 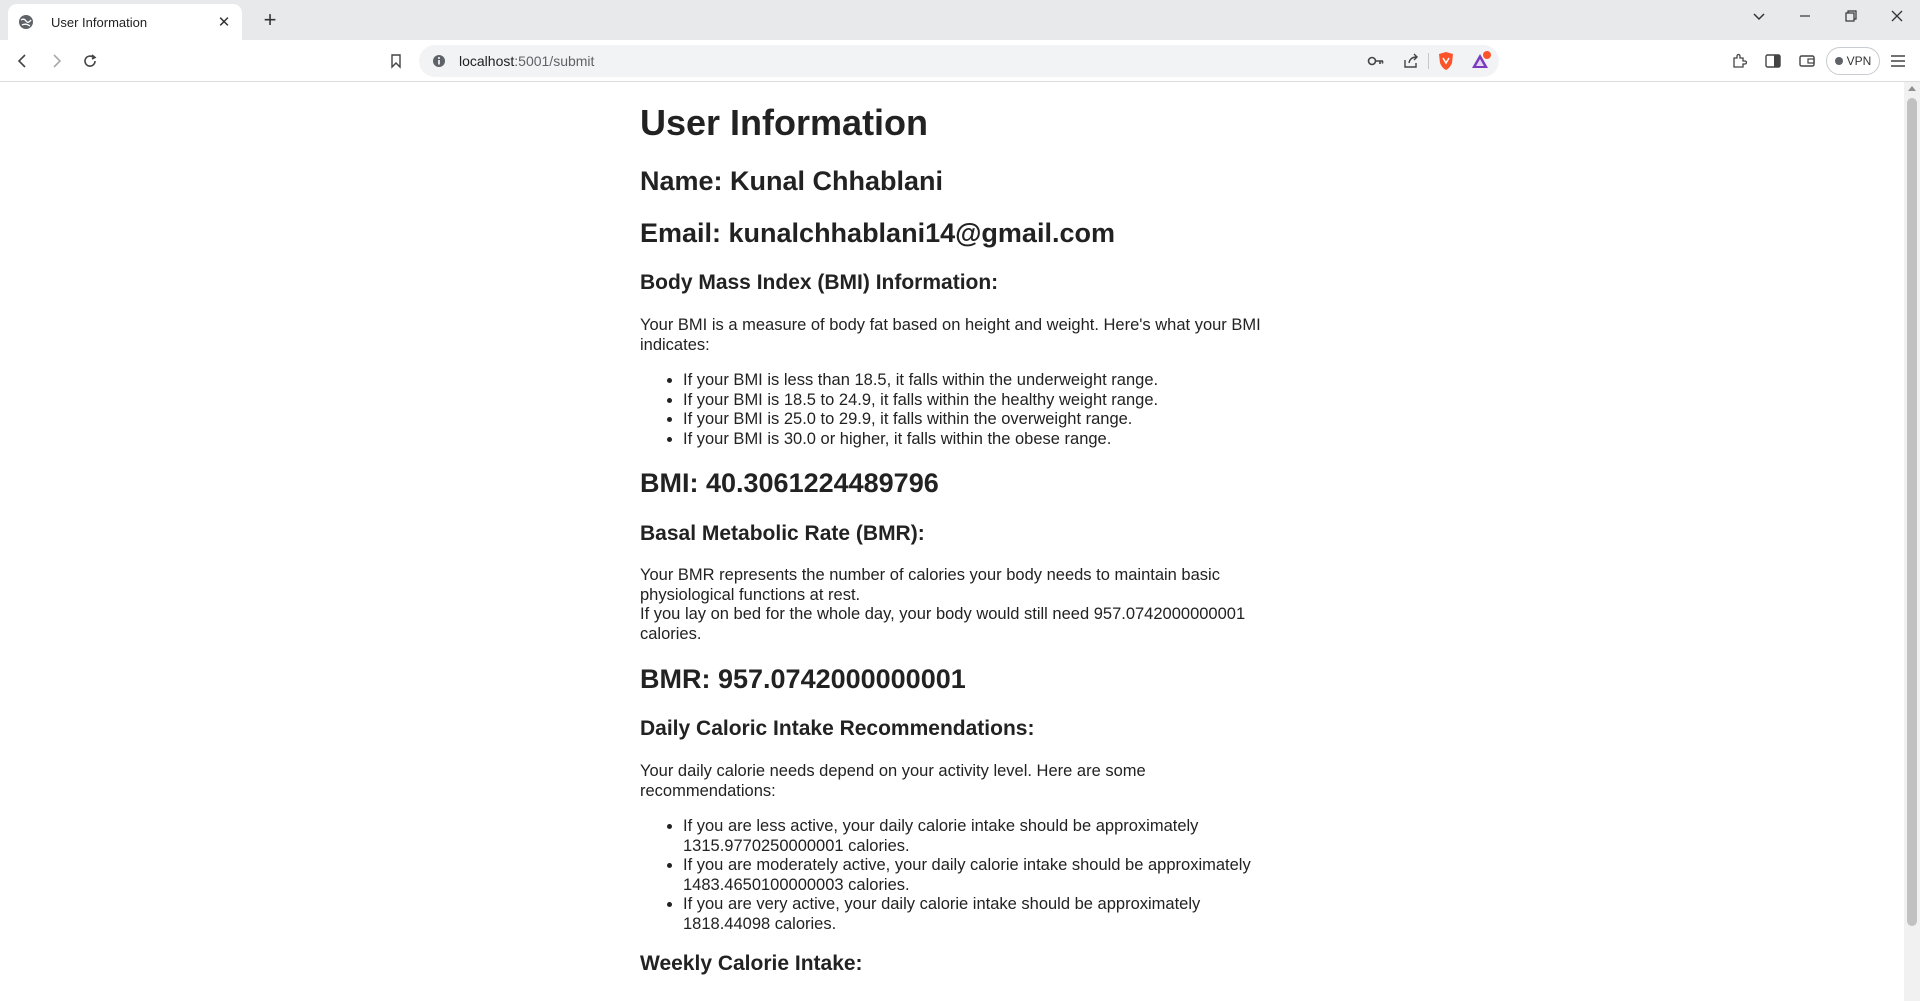 I want to click on page-title: User Information, so click(x=784, y=122).